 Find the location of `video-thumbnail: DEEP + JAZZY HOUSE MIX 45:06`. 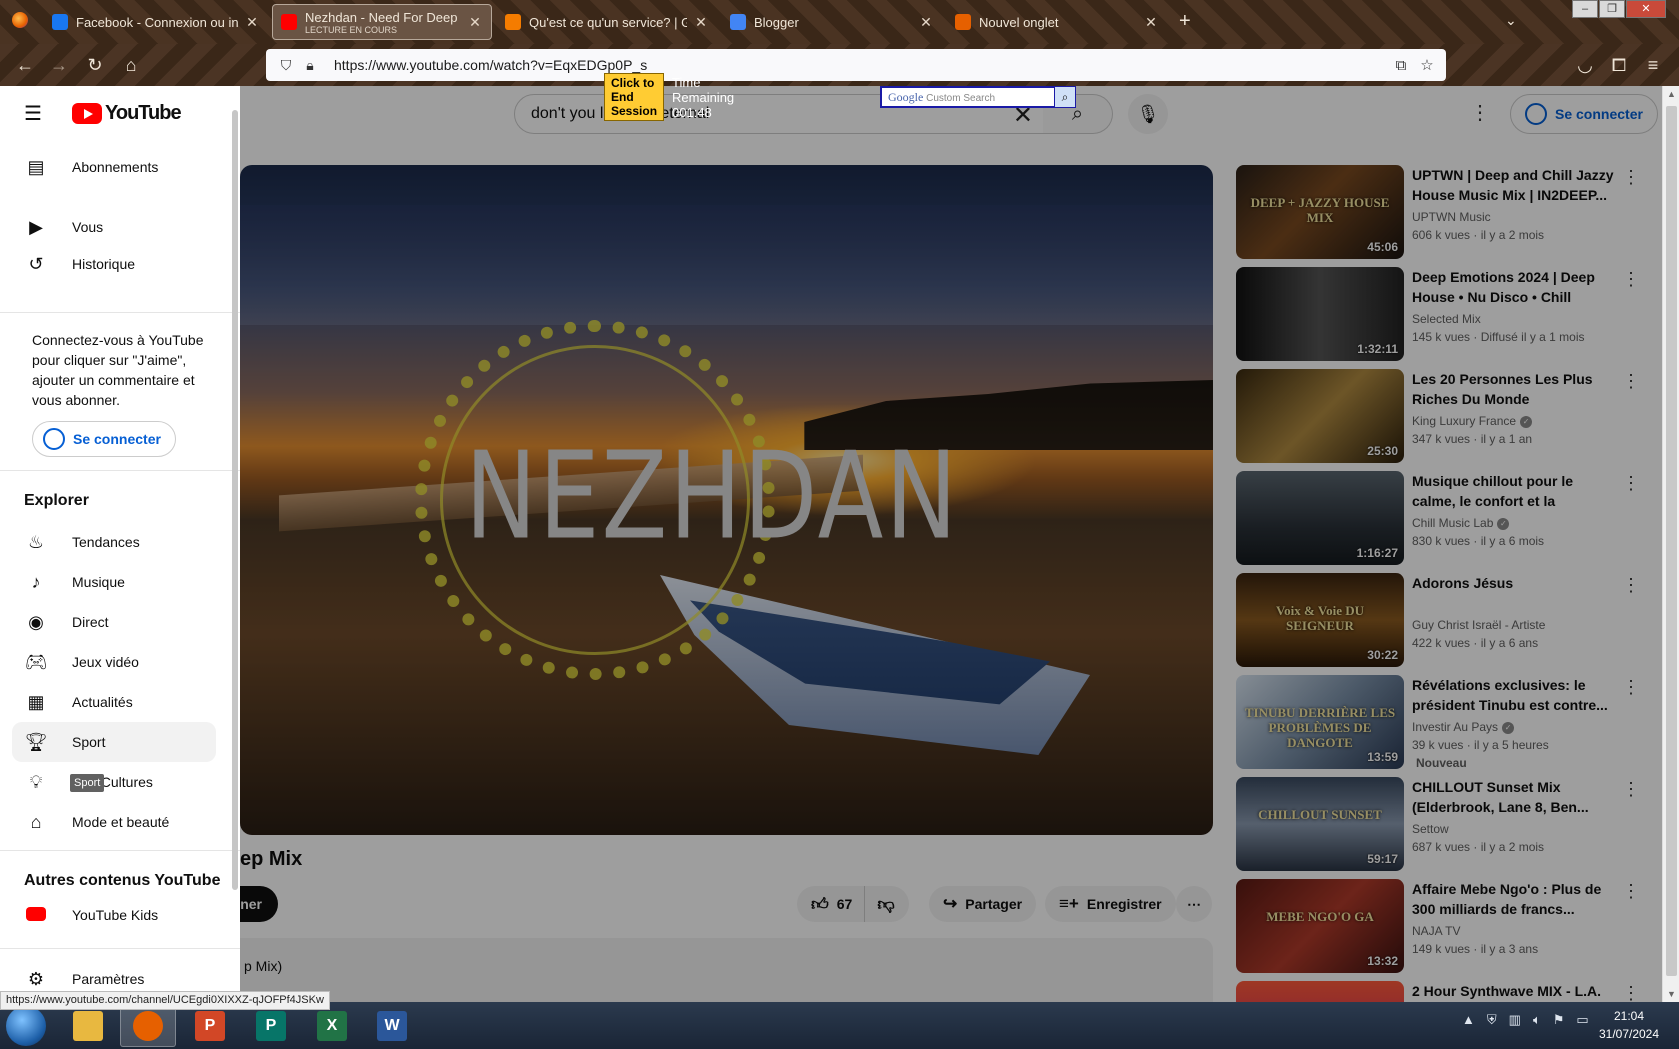

video-thumbnail: DEEP + JAZZY HOUSE MIX 45:06 is located at coordinates (1320, 212).